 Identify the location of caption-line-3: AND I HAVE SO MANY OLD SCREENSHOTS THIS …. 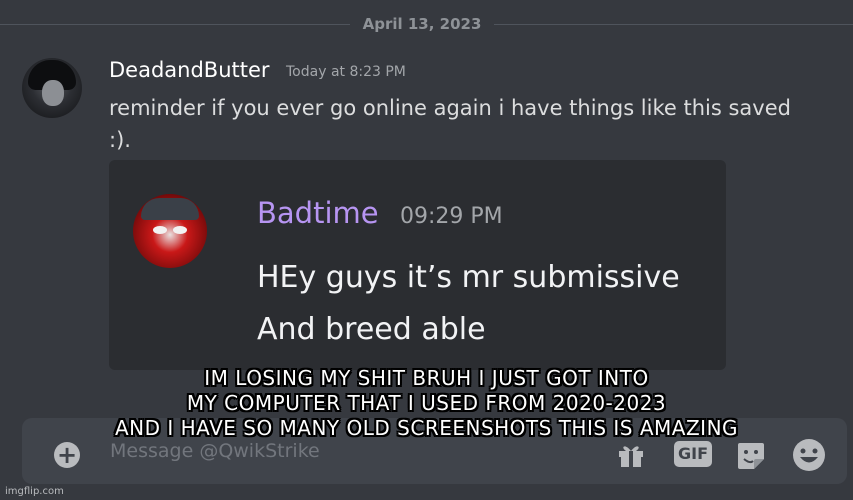
(426, 428).